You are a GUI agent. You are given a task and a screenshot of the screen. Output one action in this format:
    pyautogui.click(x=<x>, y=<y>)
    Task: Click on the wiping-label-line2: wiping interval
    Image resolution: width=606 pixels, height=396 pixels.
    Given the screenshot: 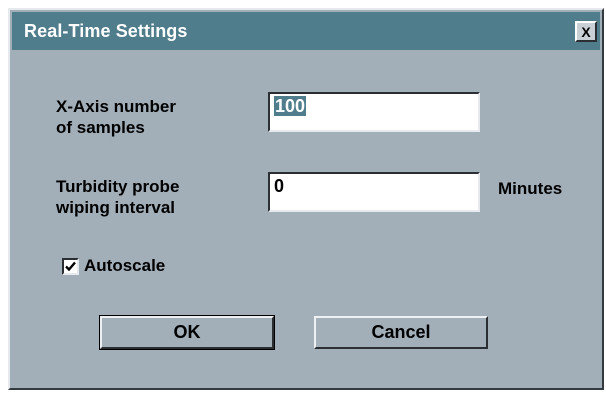 What is the action you would take?
    pyautogui.click(x=116, y=207)
    